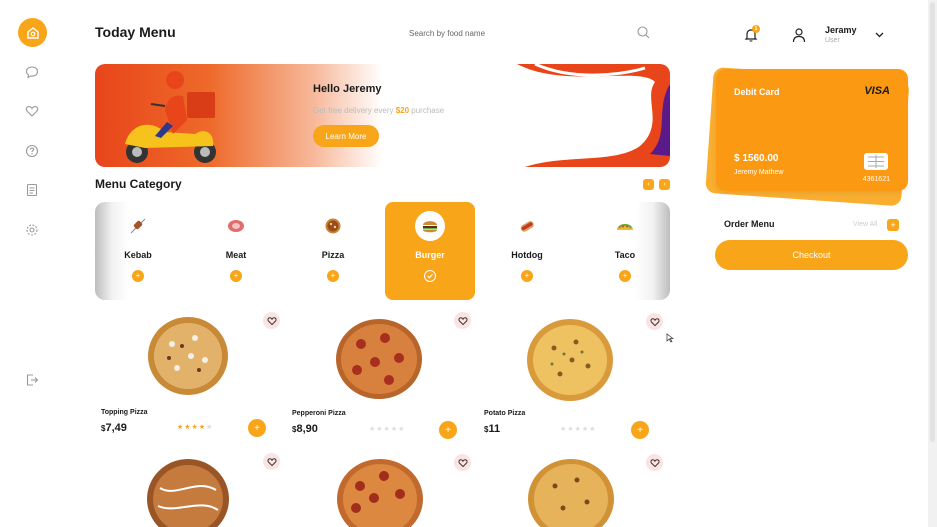  I want to click on learn-more-button: Learn More, so click(346, 136).